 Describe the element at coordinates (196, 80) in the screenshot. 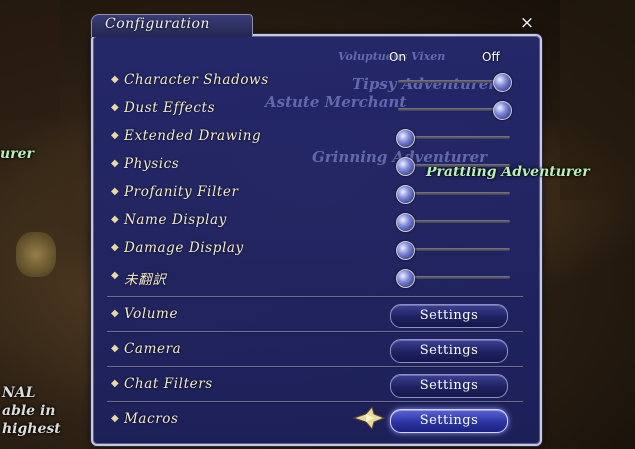

I see `option-label: Character Shadows` at that location.